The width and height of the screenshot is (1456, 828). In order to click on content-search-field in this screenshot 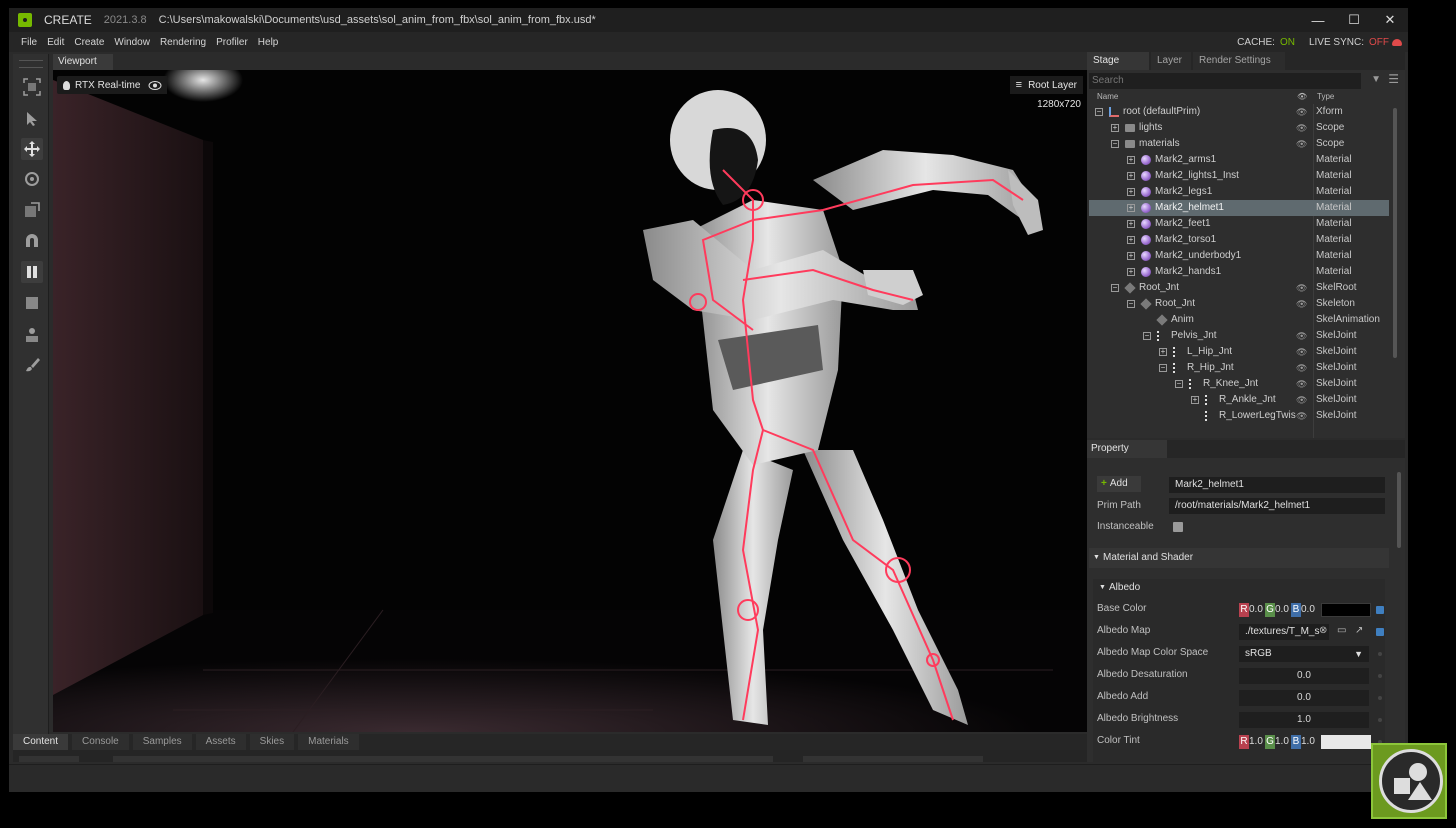, I will do `click(893, 759)`.